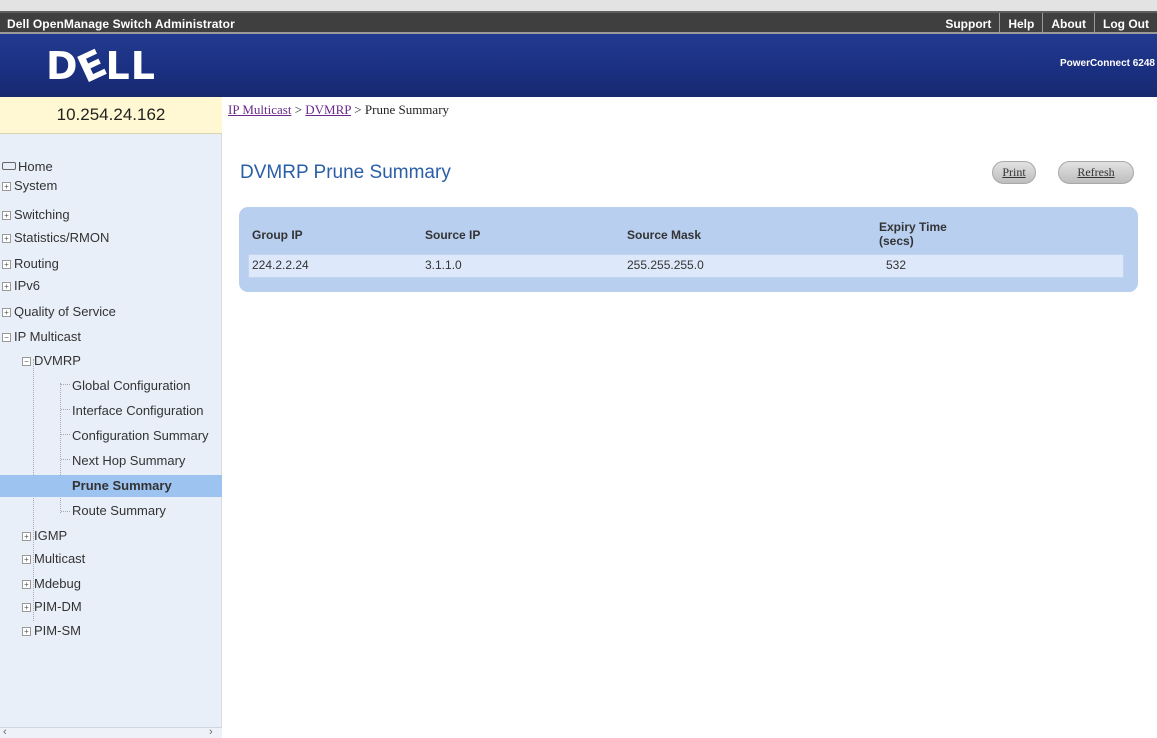 This screenshot has width=1157, height=738. Describe the element at coordinates (111, 215) in the screenshot. I see `nav-switching: + Switching` at that location.